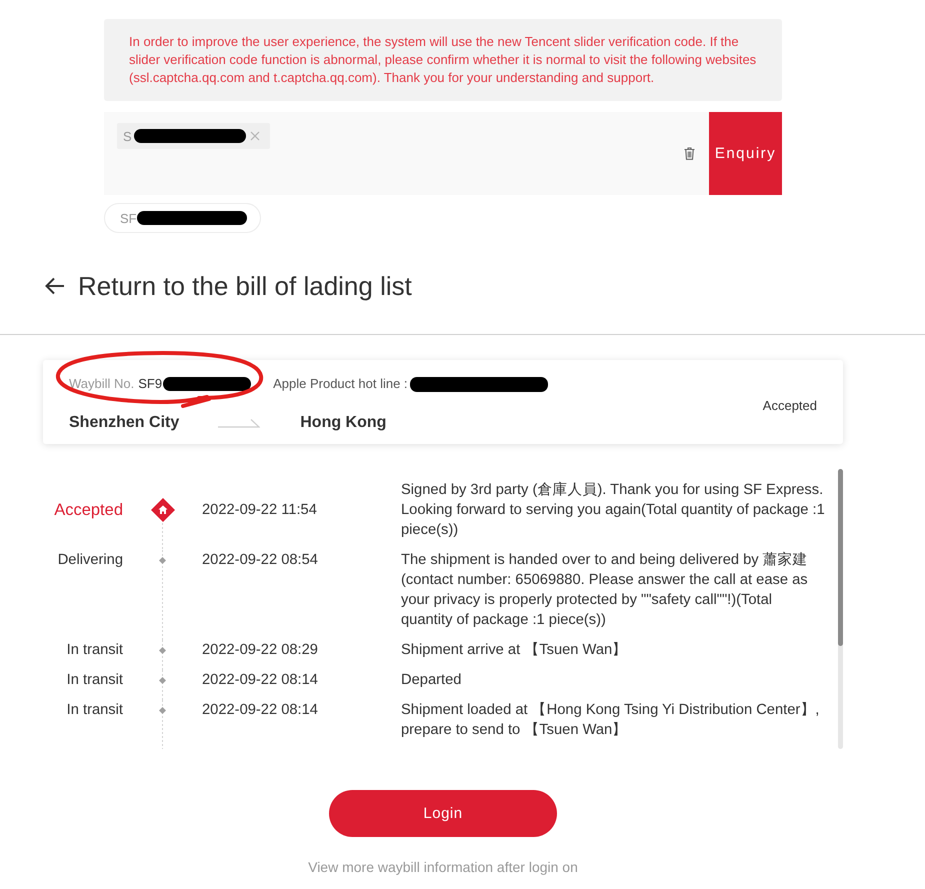  I want to click on login-hint: View more waybill information after login on, so click(443, 867).